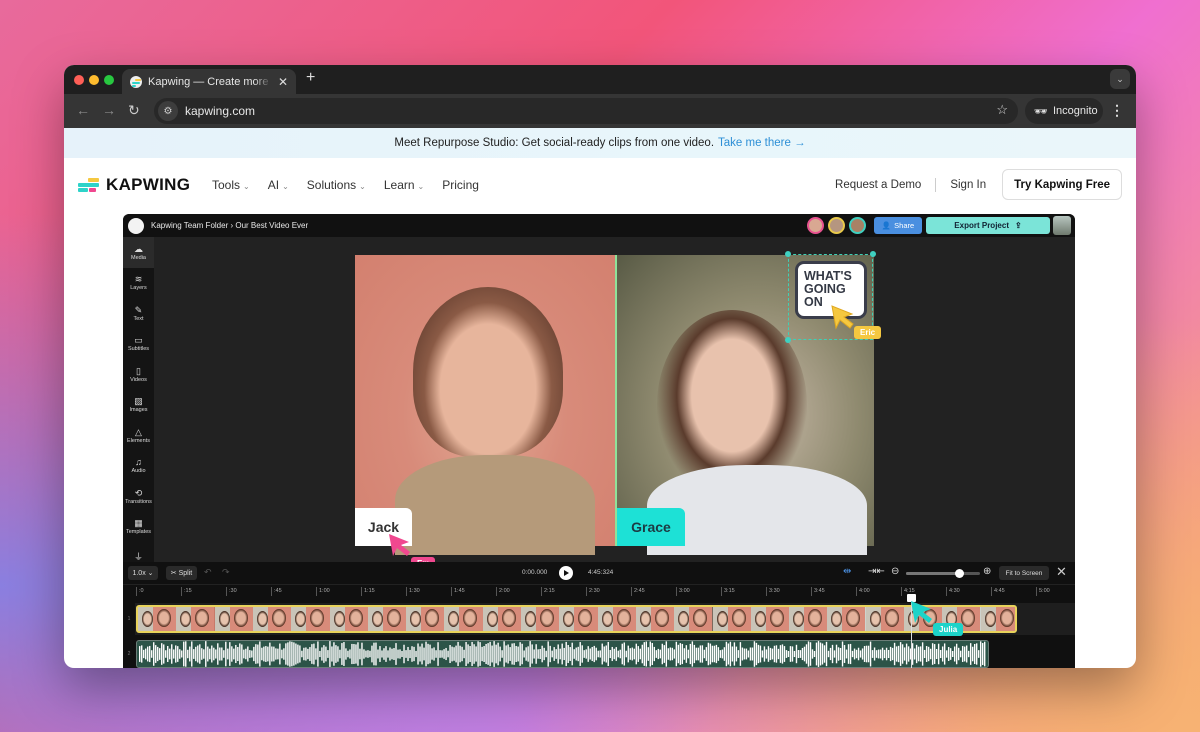  Describe the element at coordinates (586, 111) in the screenshot. I see `address-bar: ⚙ kapwing.com ☆` at that location.